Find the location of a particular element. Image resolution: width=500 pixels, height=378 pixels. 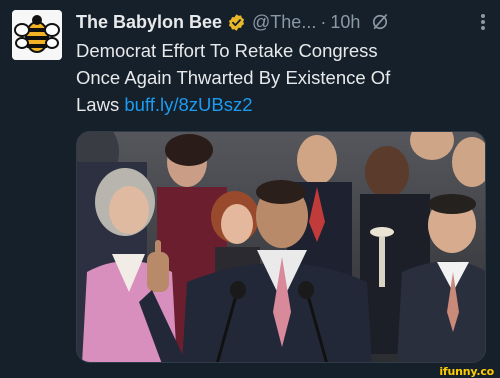

tweet-text-line-1: Democrat Effort To Retake Congress is located at coordinates (227, 50).